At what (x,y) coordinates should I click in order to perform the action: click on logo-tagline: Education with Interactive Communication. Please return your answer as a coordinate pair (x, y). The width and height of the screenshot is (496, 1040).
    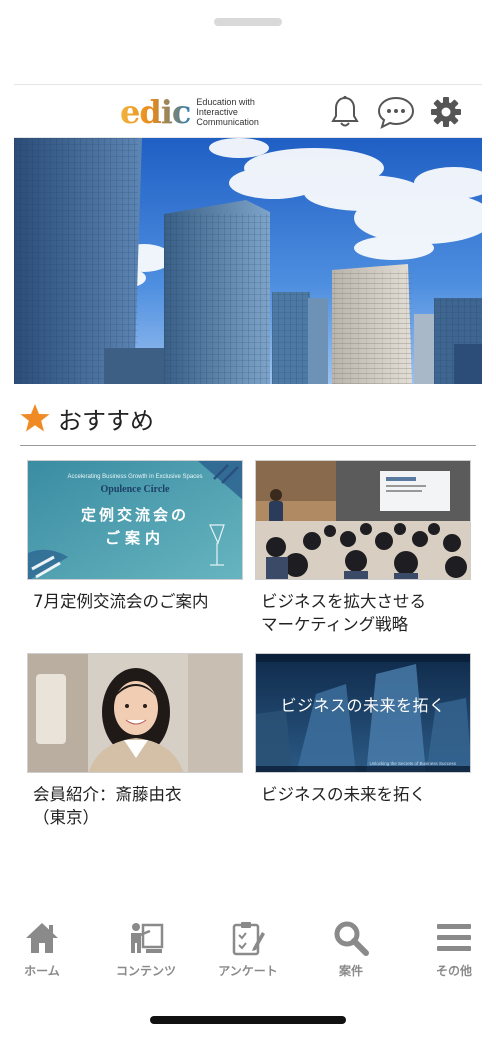
    Looking at the image, I should click on (227, 112).